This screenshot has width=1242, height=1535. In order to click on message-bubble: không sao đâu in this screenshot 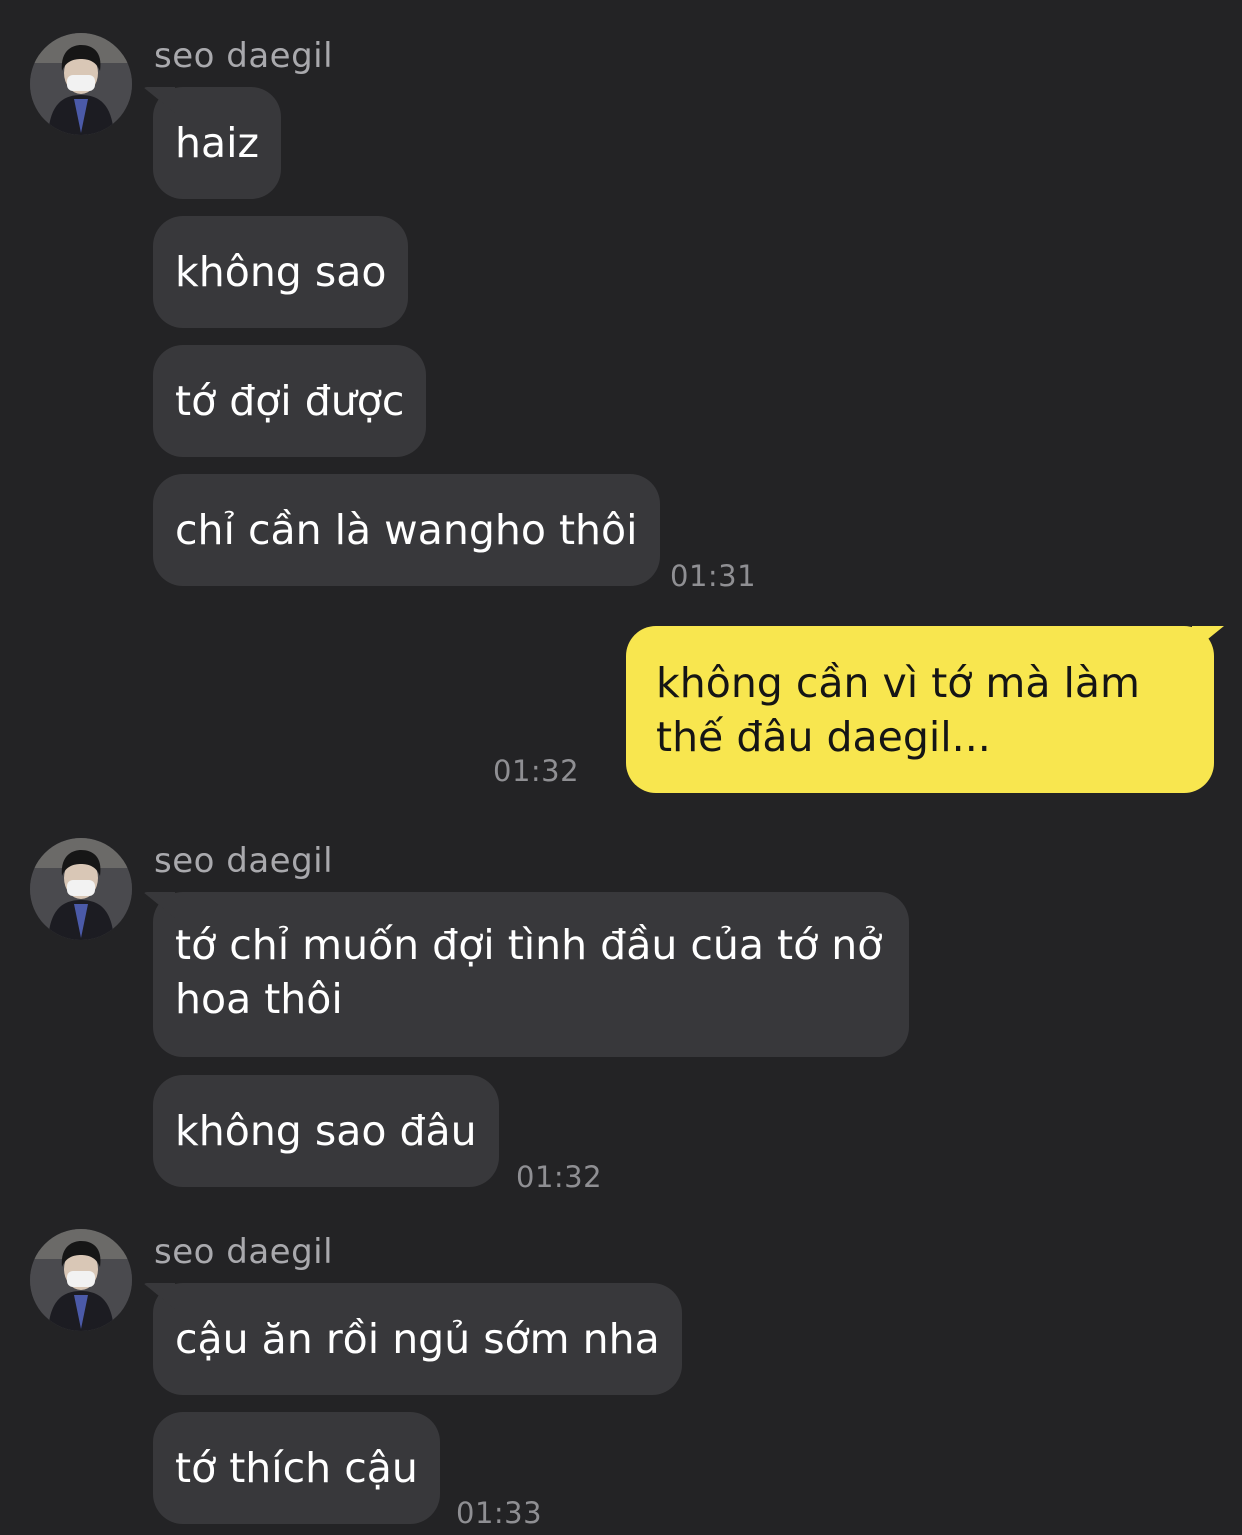, I will do `click(326, 1131)`.